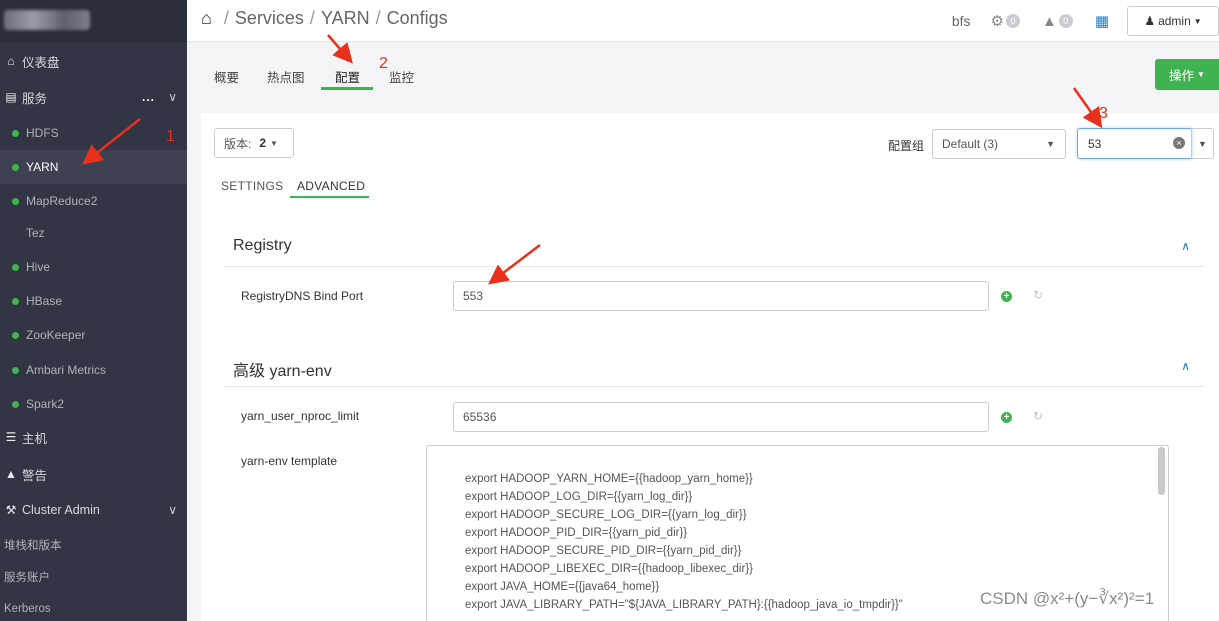 This screenshot has width=1219, height=621. What do you see at coordinates (1067, 598) in the screenshot?
I see `watermark: CSDN @x²+(y−∛x²)²=1` at bounding box center [1067, 598].